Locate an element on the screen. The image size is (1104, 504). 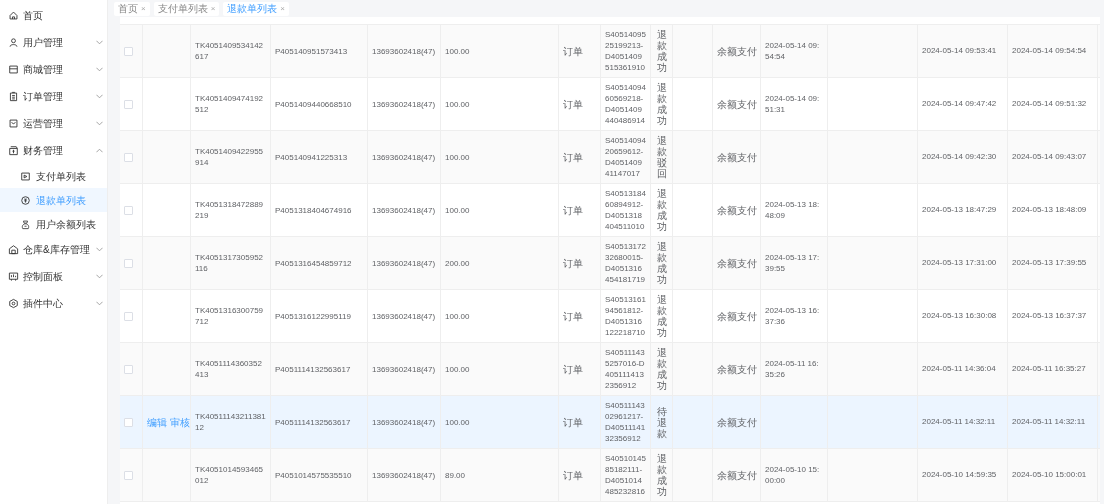
sidebar-item: 仓库&库存管理 is located at coordinates (57, 249).